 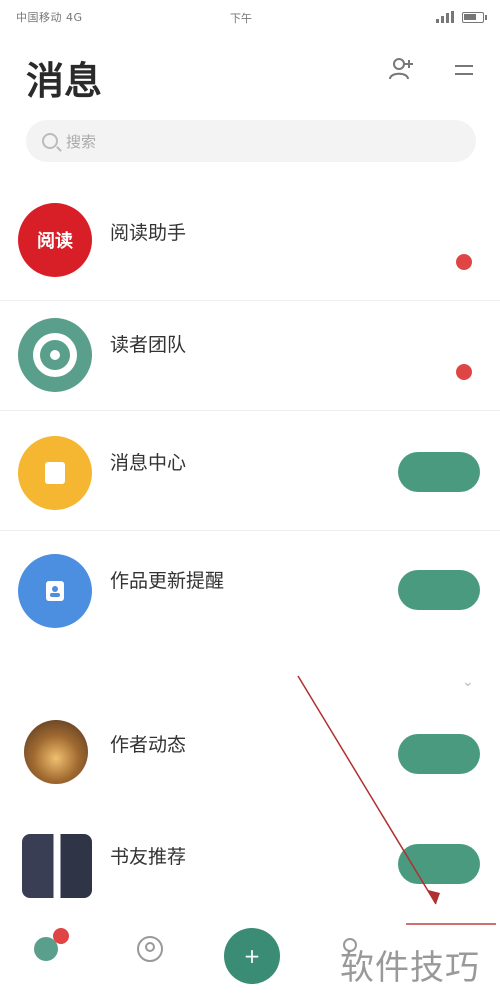 What do you see at coordinates (401, 69) in the screenshot?
I see `person-add-icon` at bounding box center [401, 69].